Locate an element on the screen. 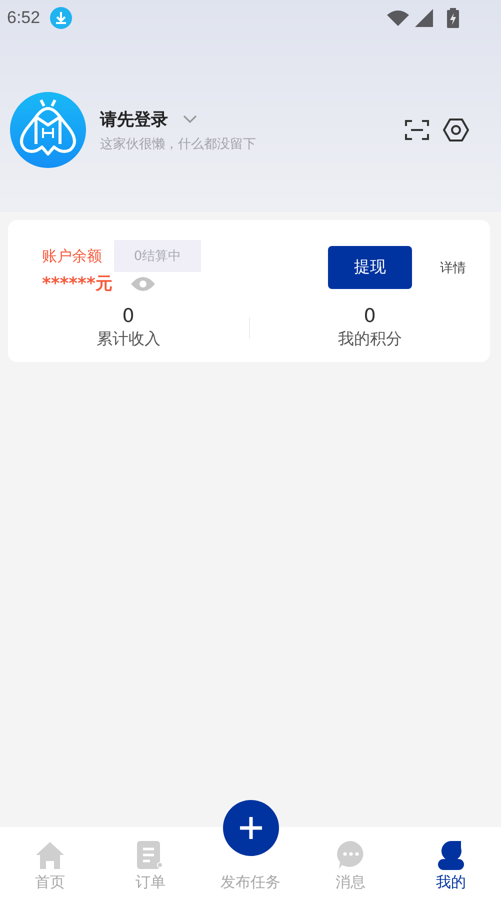 The height and width of the screenshot is (899, 501). settling-badge: 0结算中 is located at coordinates (157, 256).